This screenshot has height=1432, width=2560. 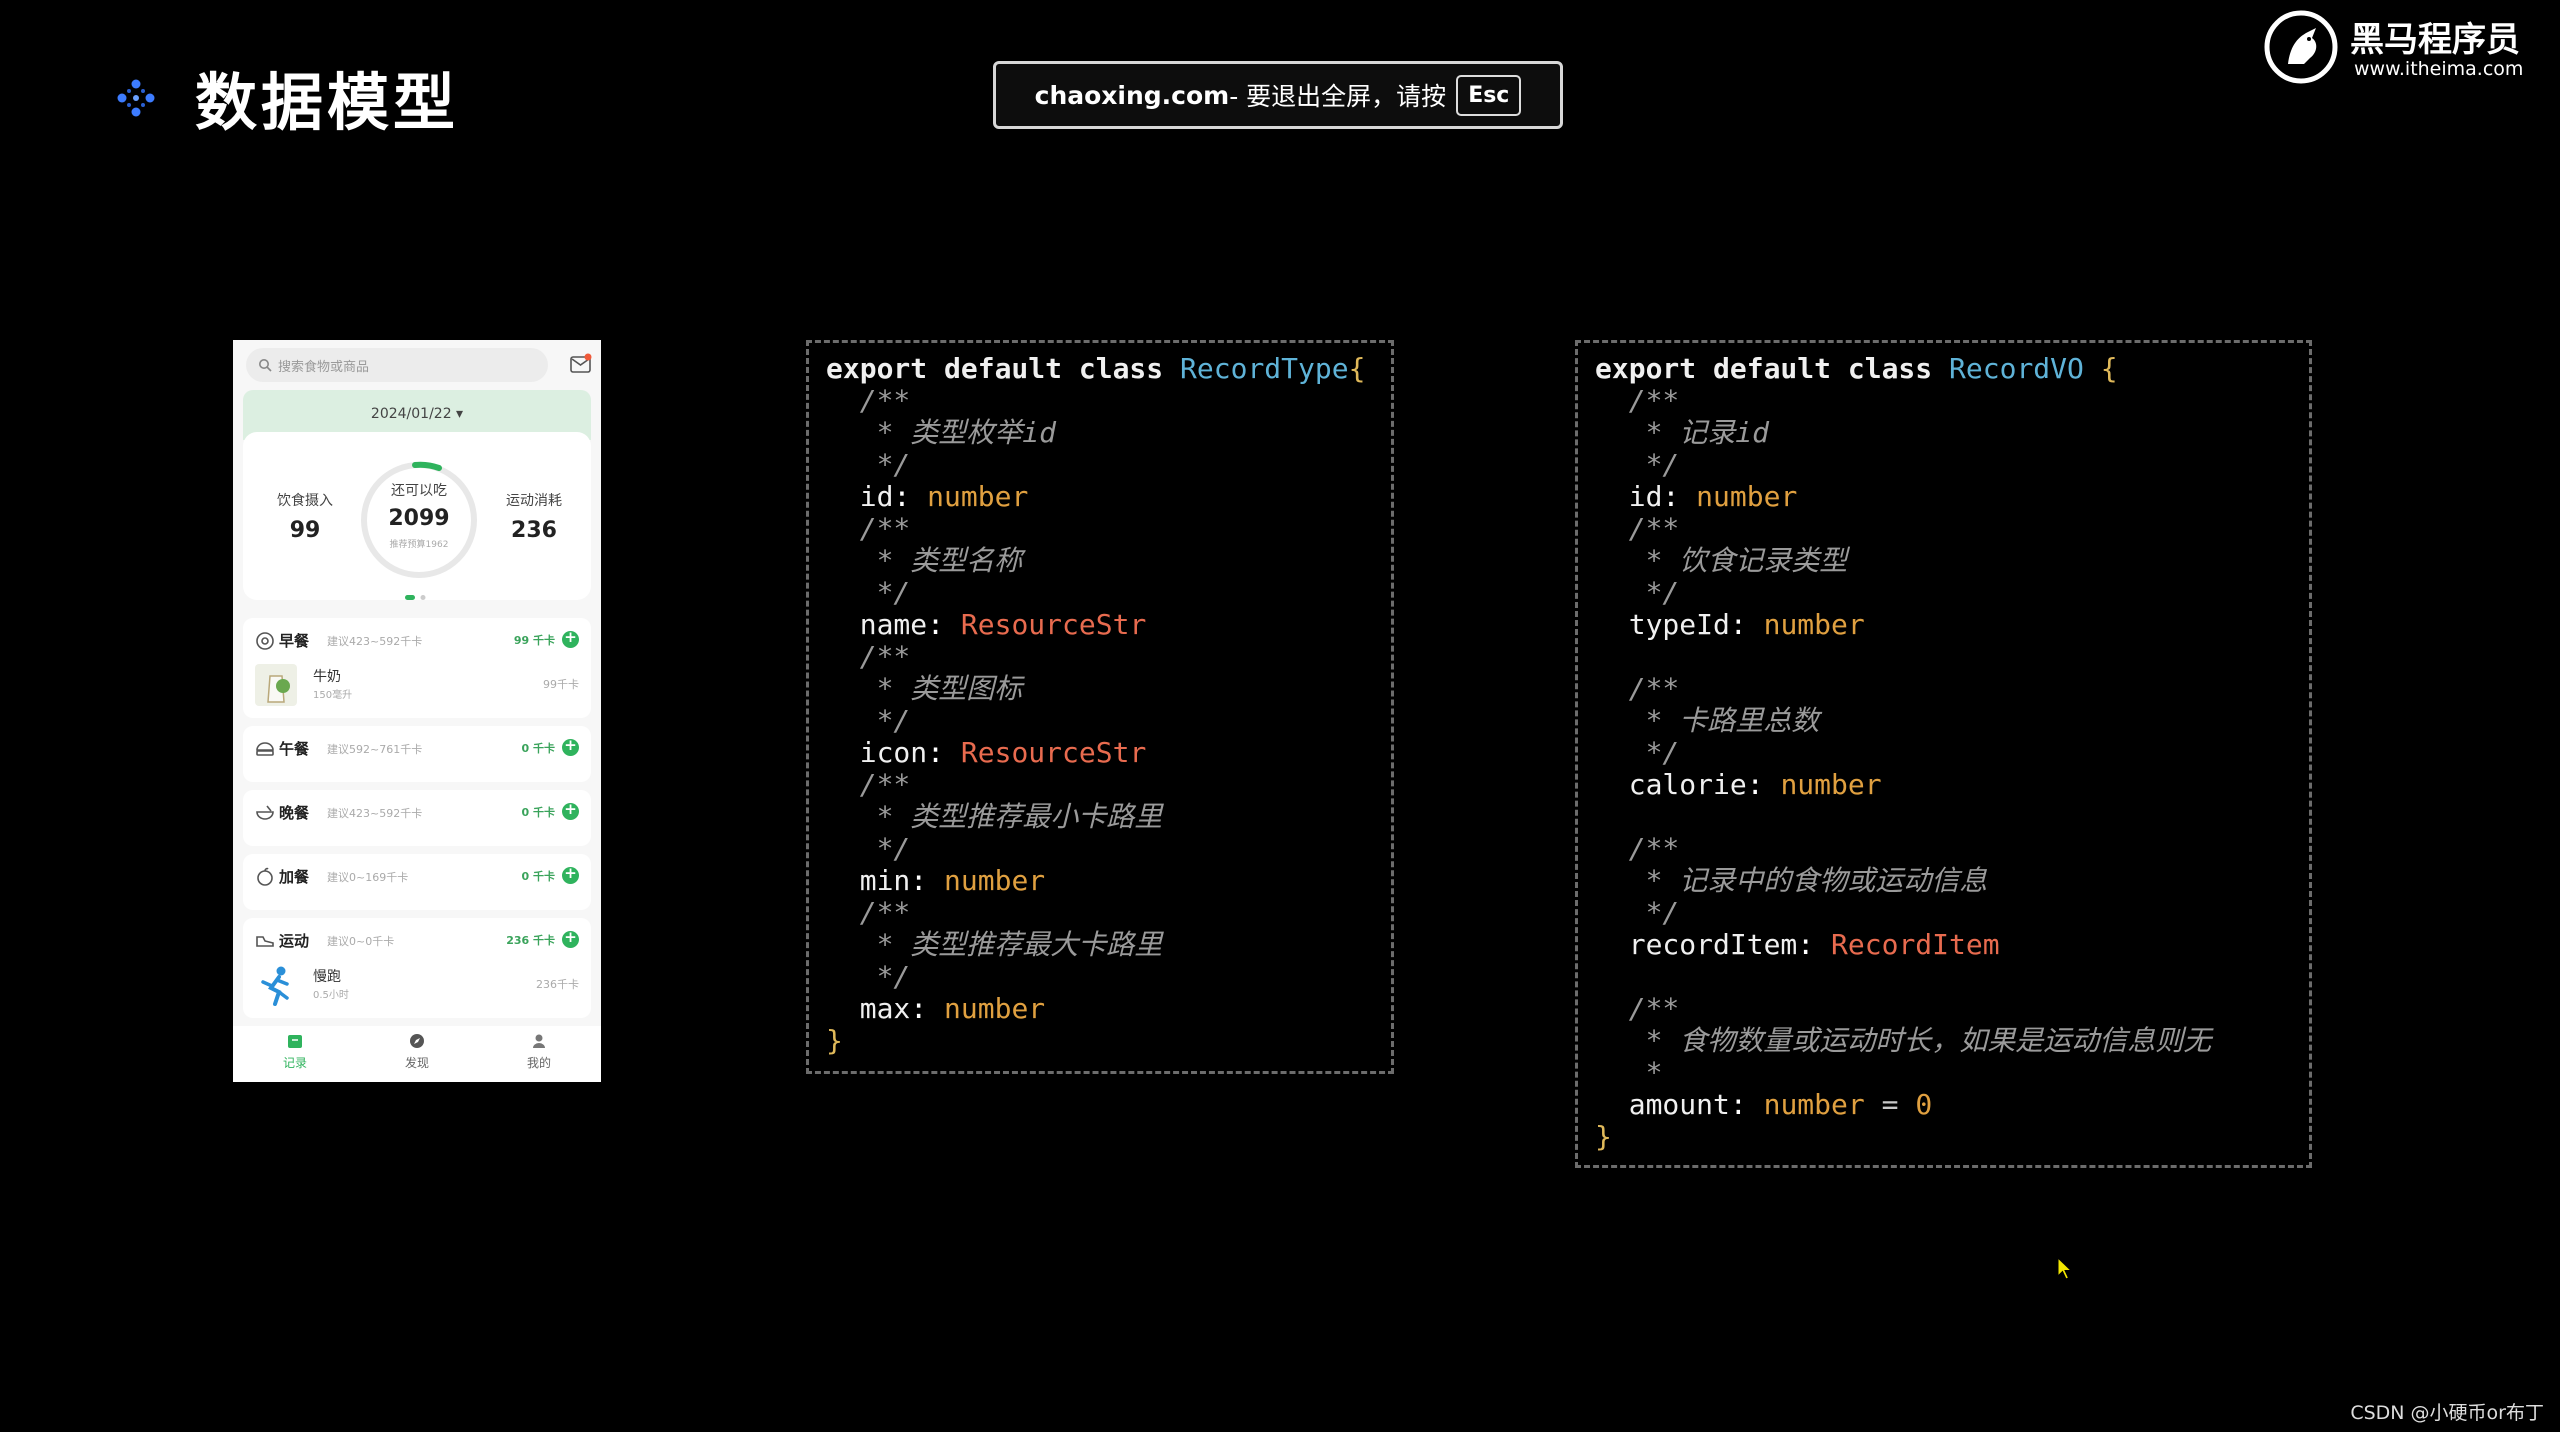 I want to click on meal-card-lunch: 午餐 建议592~761千卡 0 千卡, so click(x=417, y=754).